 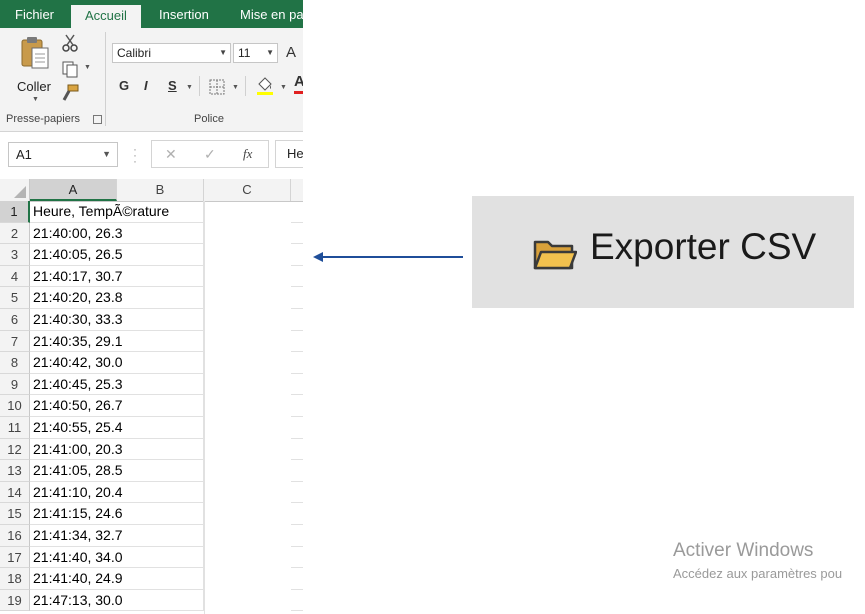 I want to click on tab-mise-en-page: Mise en pa, so click(x=271, y=14).